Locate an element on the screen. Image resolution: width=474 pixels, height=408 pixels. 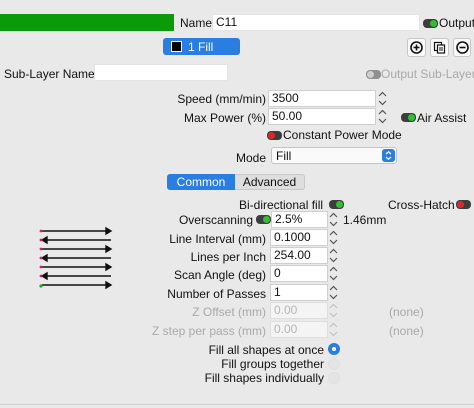
z-step-note: (none) is located at coordinates (406, 331).